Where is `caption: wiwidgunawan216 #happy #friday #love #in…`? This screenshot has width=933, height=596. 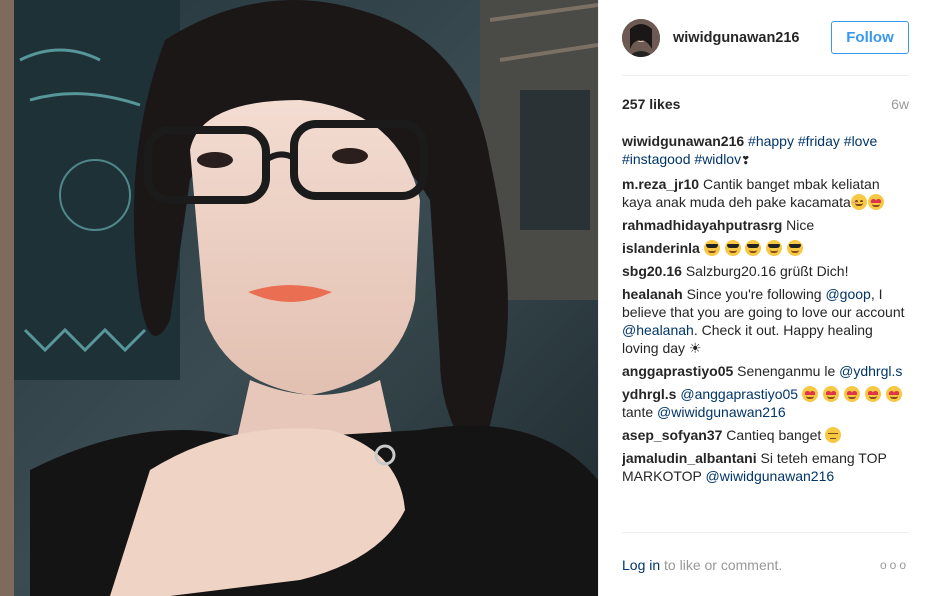 caption: wiwidgunawan216 #happy #friday #love #in… is located at coordinates (765, 151).